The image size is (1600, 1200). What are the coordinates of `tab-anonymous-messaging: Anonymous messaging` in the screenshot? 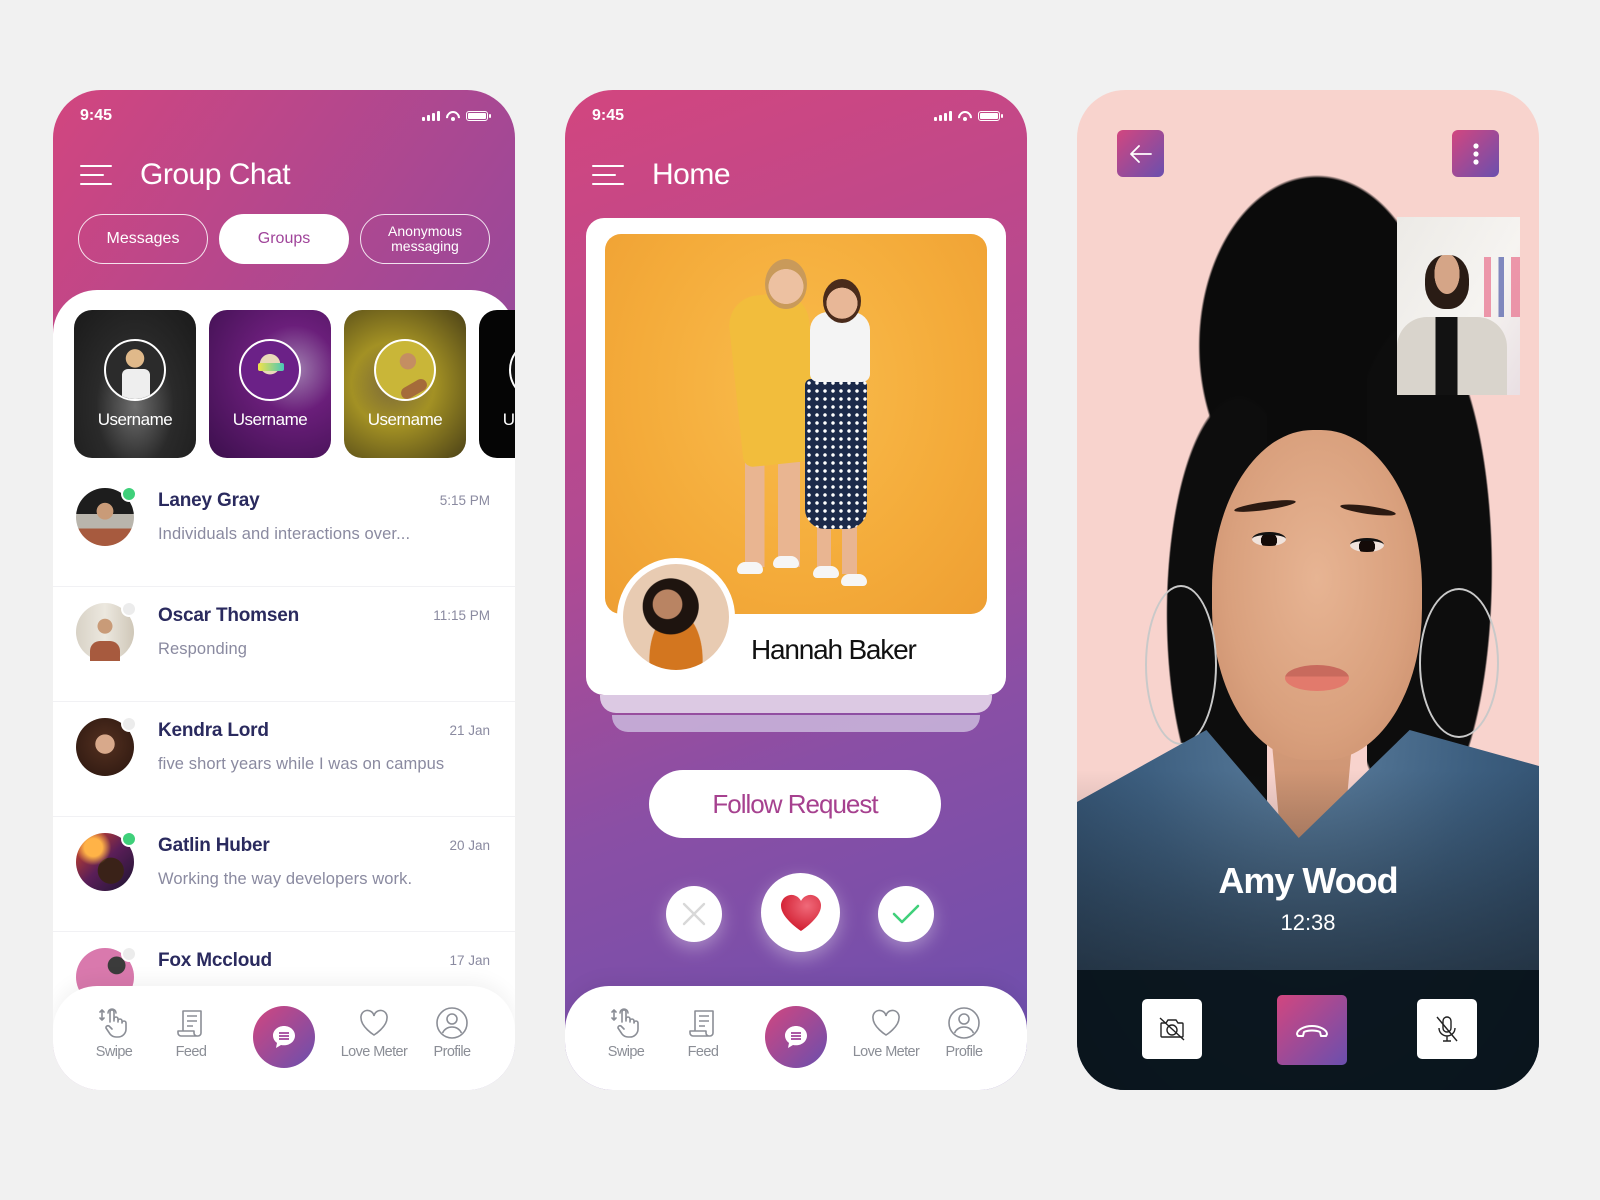 It's located at (425, 239).